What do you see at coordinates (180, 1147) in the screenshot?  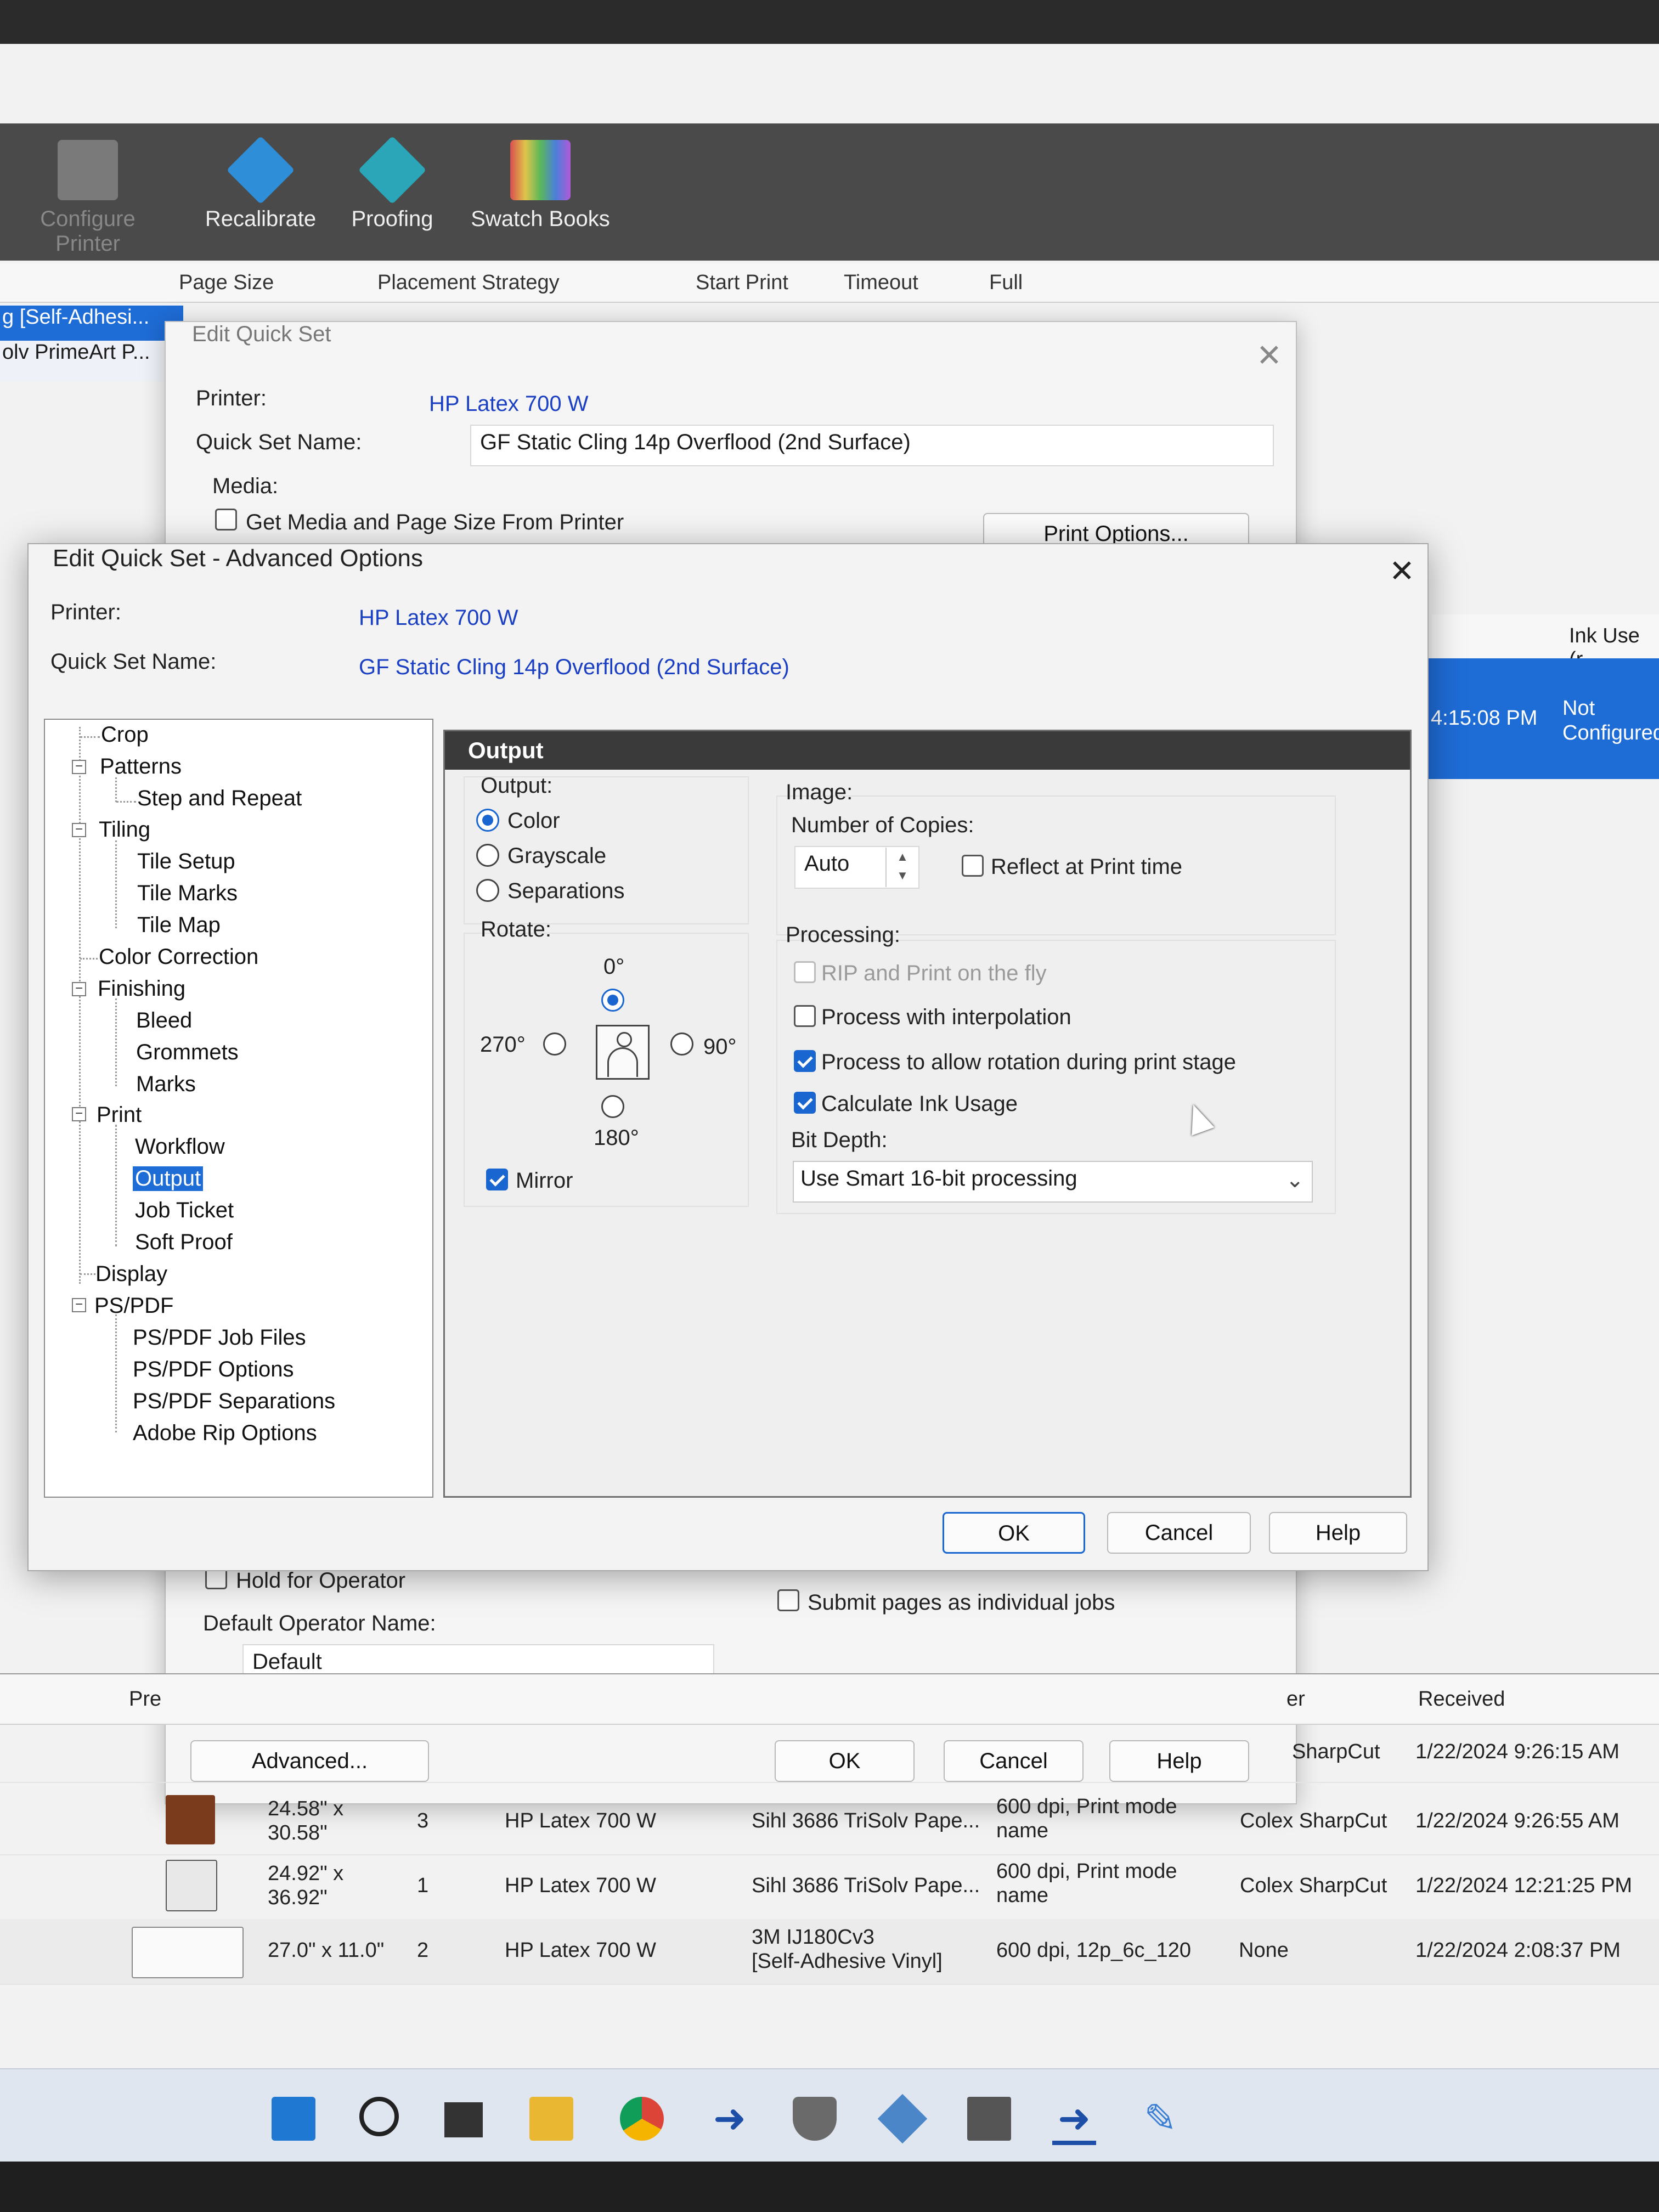 I see `tree-item-workflow: Workflow` at bounding box center [180, 1147].